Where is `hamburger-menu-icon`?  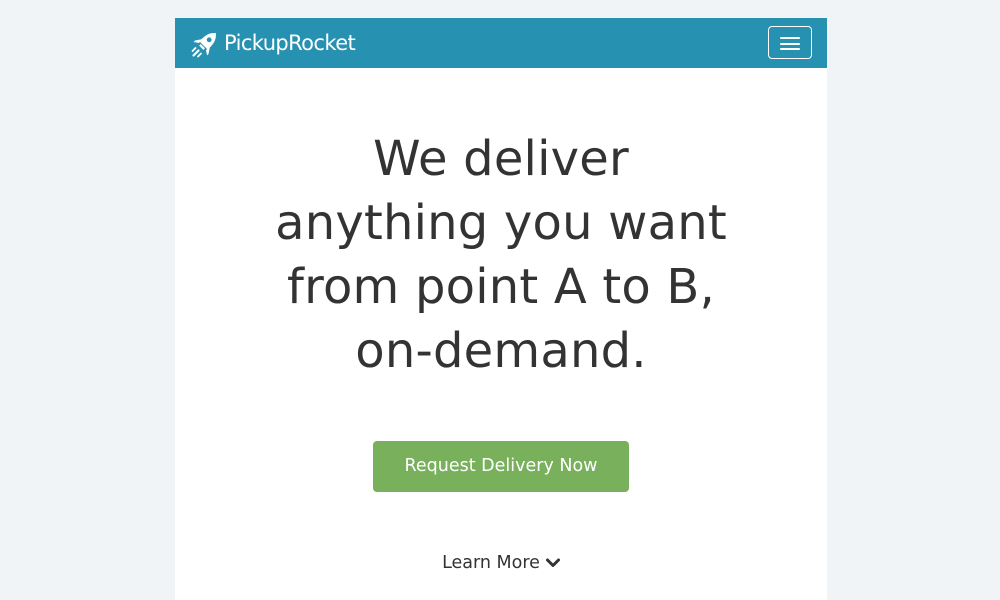
hamburger-menu-icon is located at coordinates (790, 43).